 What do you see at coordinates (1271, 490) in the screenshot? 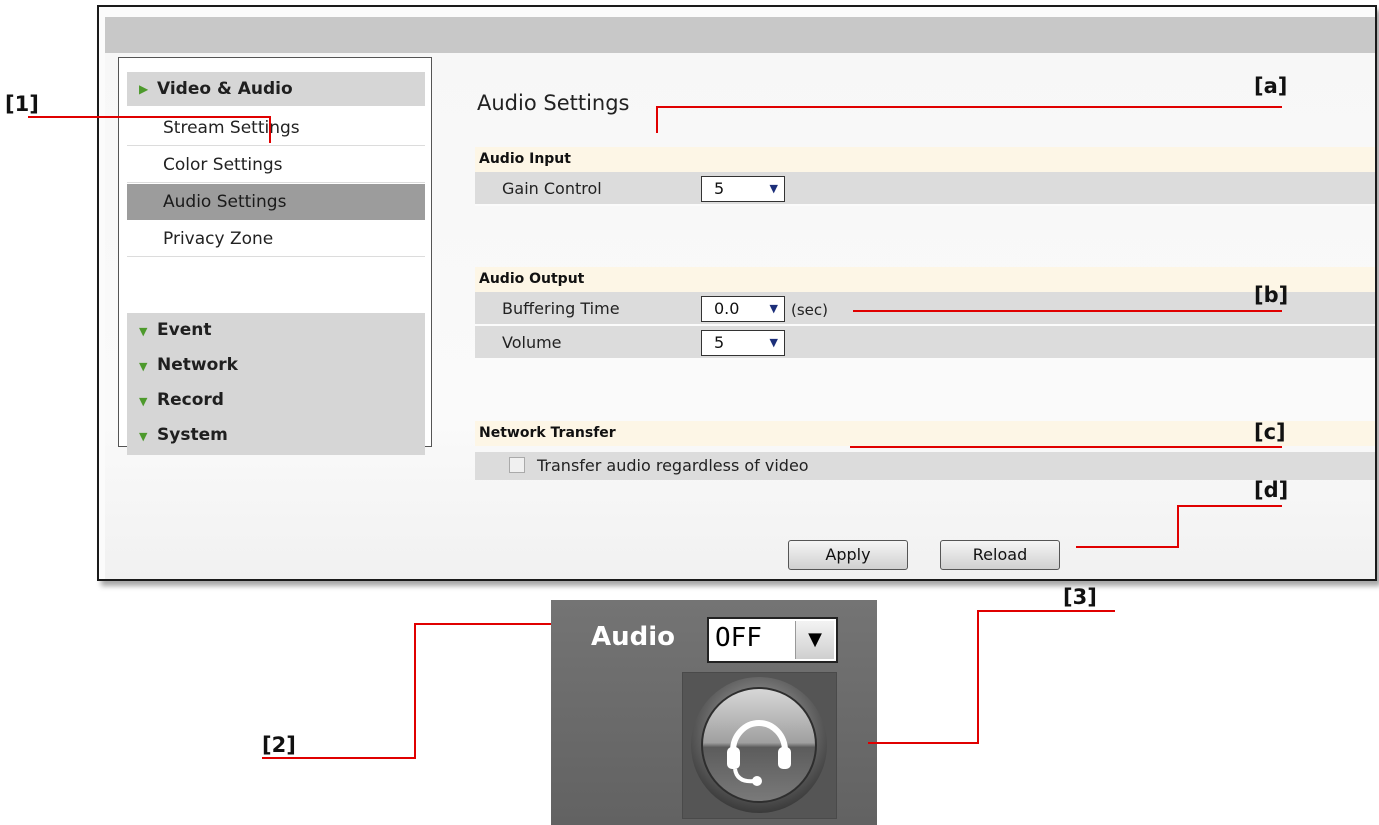
I see `annotation-d: [d]` at bounding box center [1271, 490].